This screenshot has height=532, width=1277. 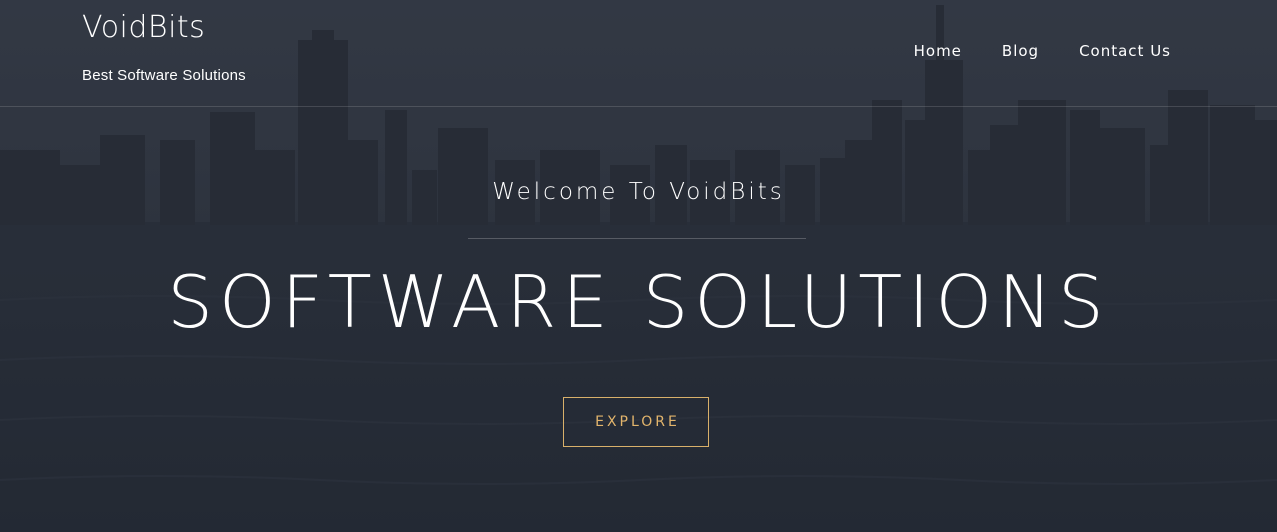 What do you see at coordinates (636, 422) in the screenshot?
I see `explore-button: EXPLORE` at bounding box center [636, 422].